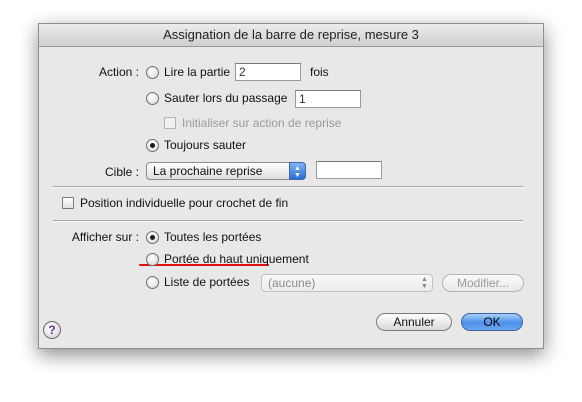 This screenshot has width=582, height=402. What do you see at coordinates (152, 72) in the screenshot?
I see `lire-la-partie-radio` at bounding box center [152, 72].